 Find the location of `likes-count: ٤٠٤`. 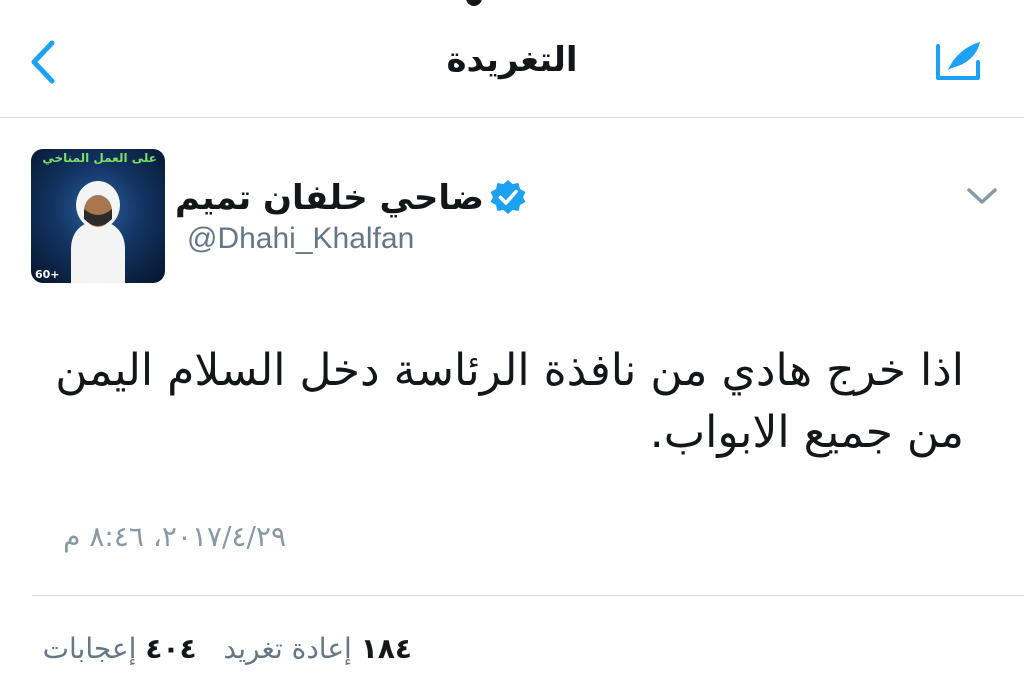

likes-count: ٤٠٤ is located at coordinates (171, 648).